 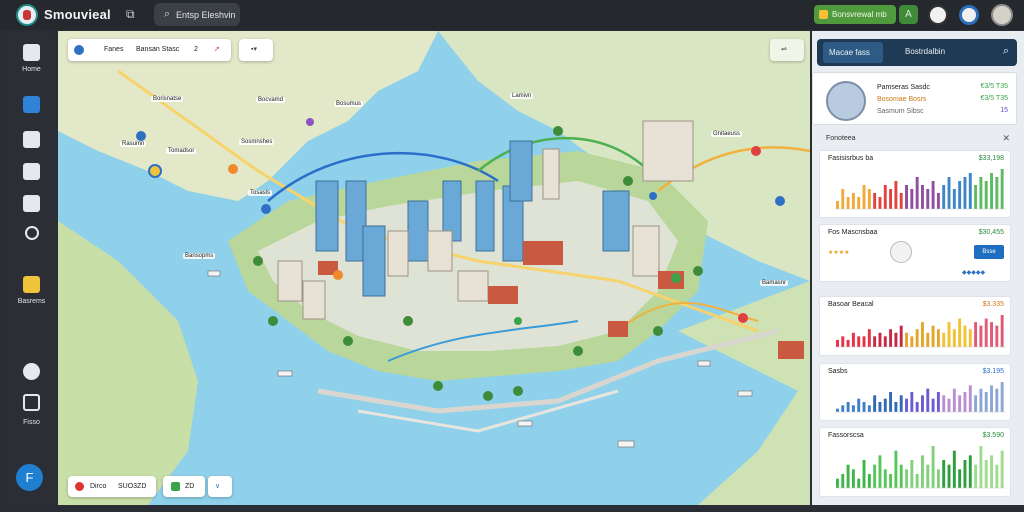 What do you see at coordinates (130, 14) in the screenshot?
I see `link-icon: ⧉` at bounding box center [130, 14].